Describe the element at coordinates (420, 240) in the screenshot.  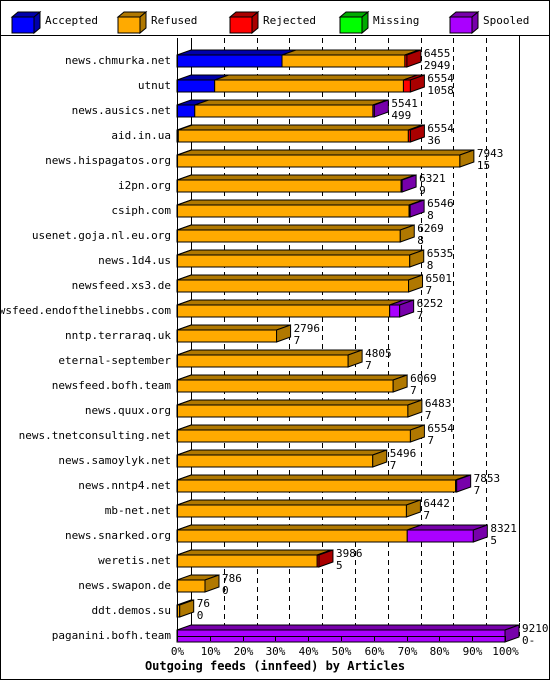
I see `accepted-label: 8` at that location.